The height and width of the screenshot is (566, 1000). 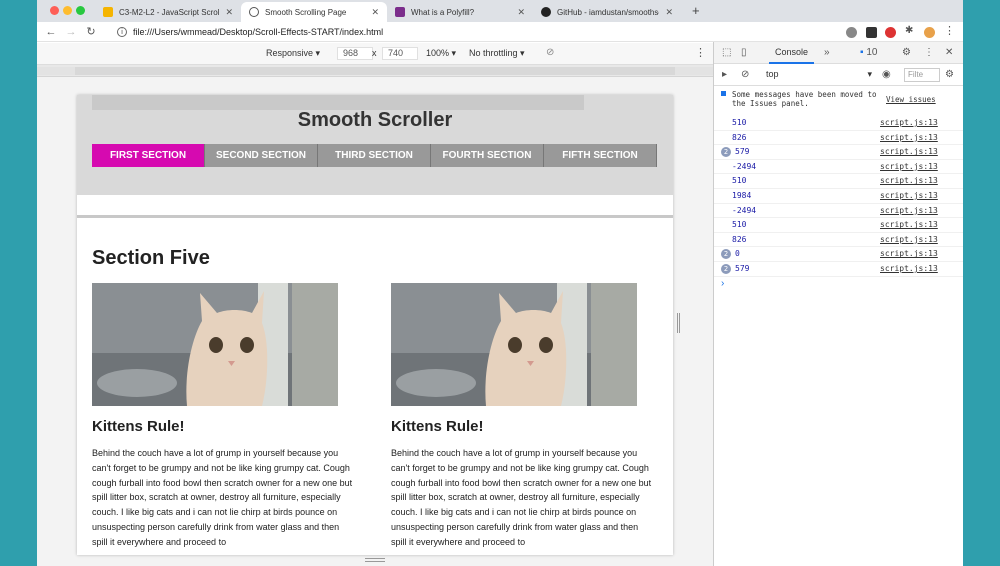 What do you see at coordinates (290, 53) in the screenshot?
I see `device-mode-label: Responsive` at bounding box center [290, 53].